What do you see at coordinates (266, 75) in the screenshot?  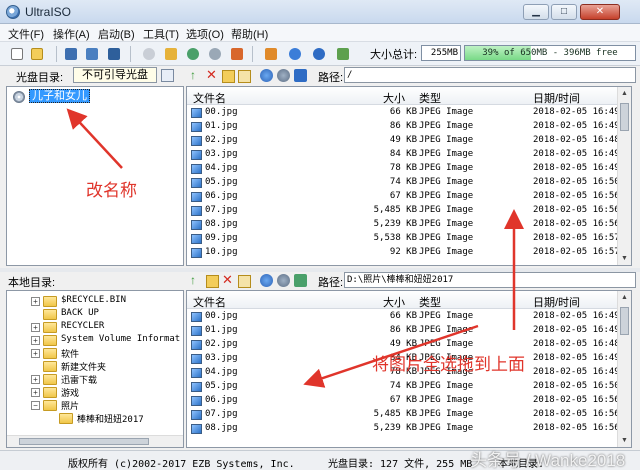 I see `view-icon` at bounding box center [266, 75].